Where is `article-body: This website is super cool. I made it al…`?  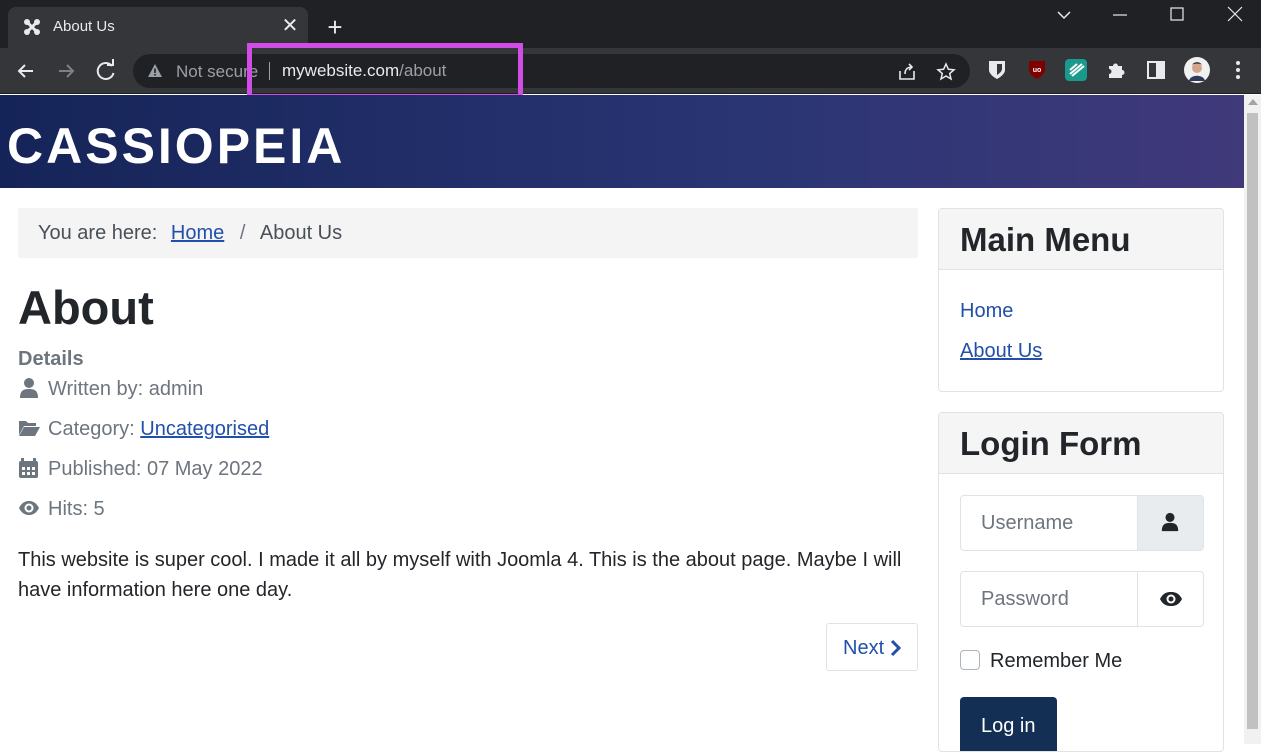 article-body: This website is super cool. I made it al… is located at coordinates (460, 575).